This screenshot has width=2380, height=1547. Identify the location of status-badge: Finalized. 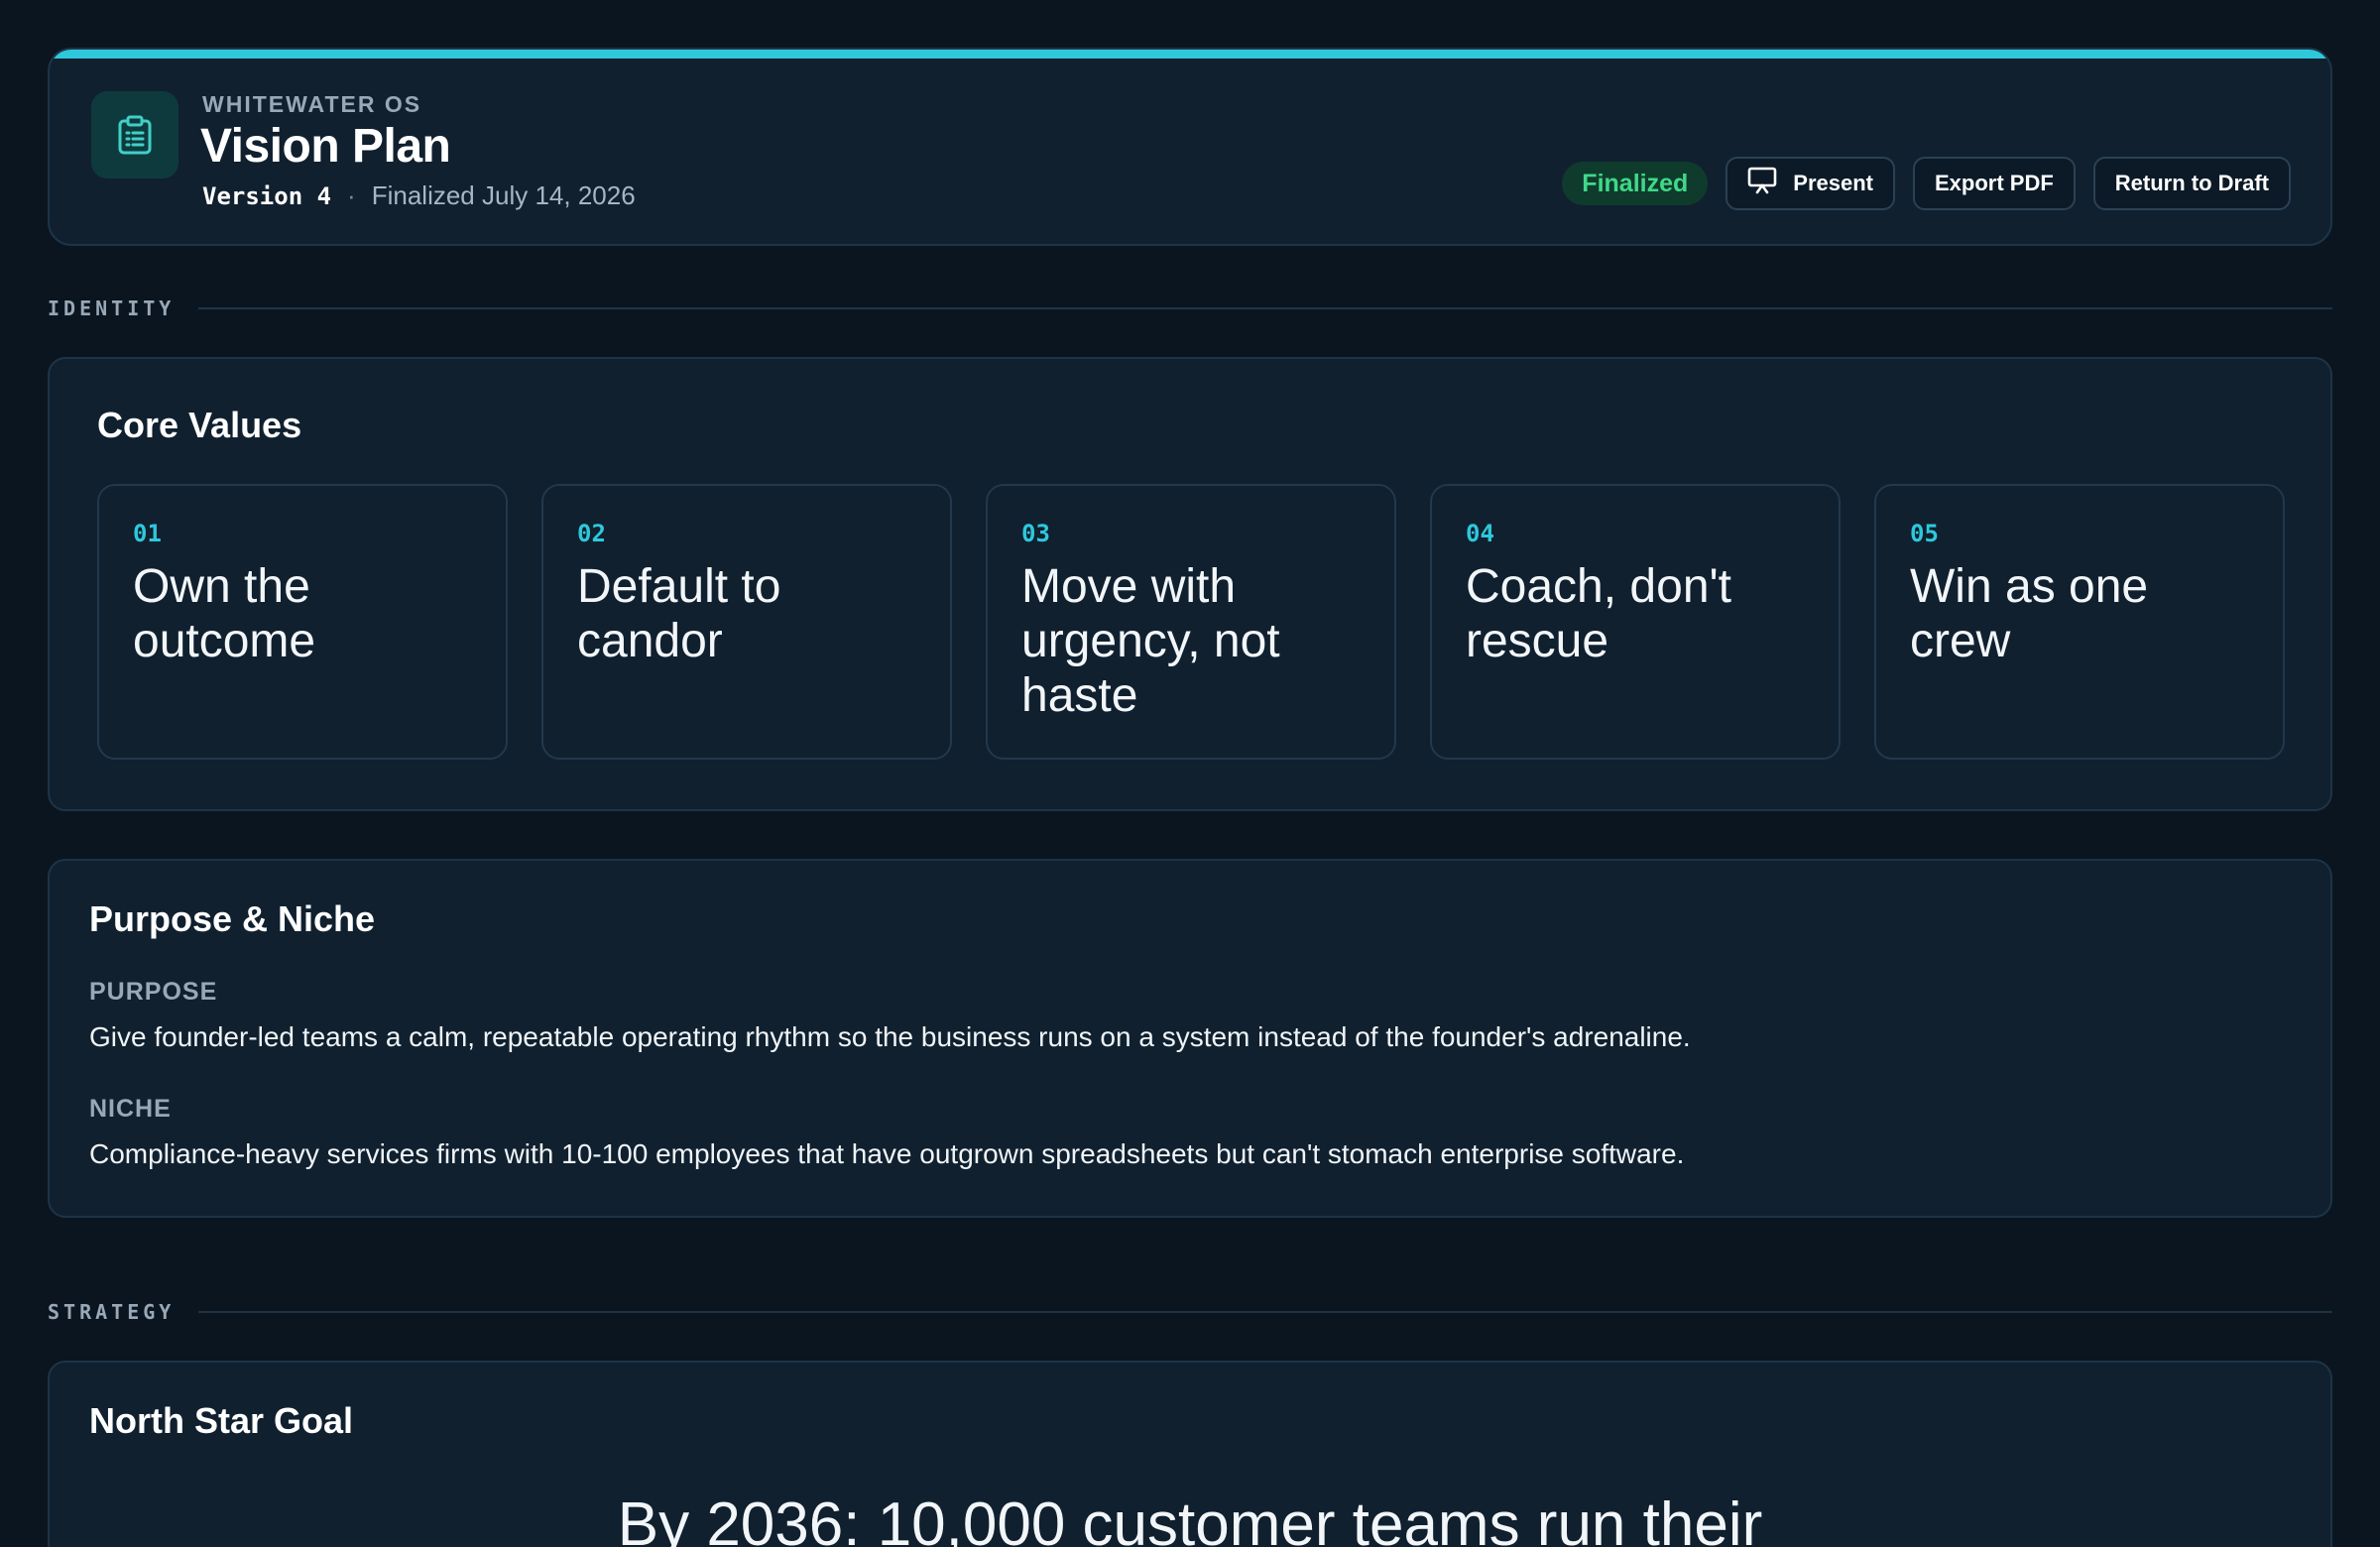
(1635, 183).